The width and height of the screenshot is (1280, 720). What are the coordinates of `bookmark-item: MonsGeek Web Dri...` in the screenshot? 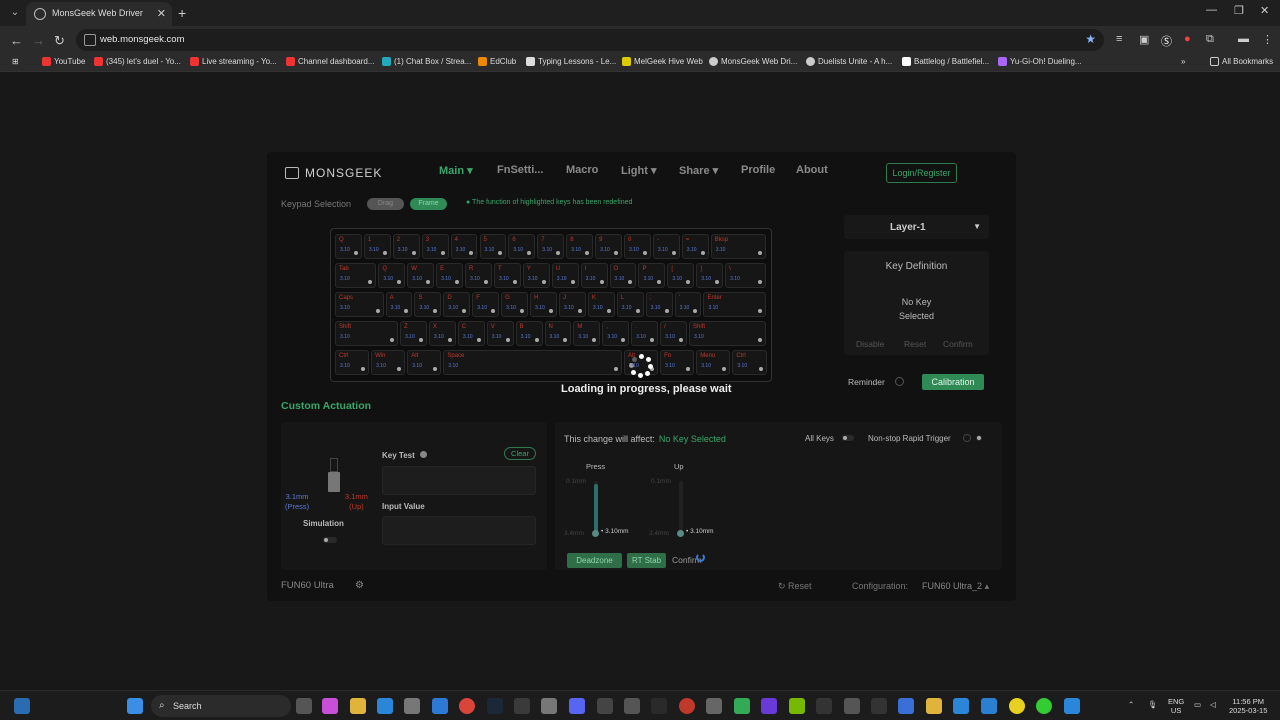 It's located at (753, 61).